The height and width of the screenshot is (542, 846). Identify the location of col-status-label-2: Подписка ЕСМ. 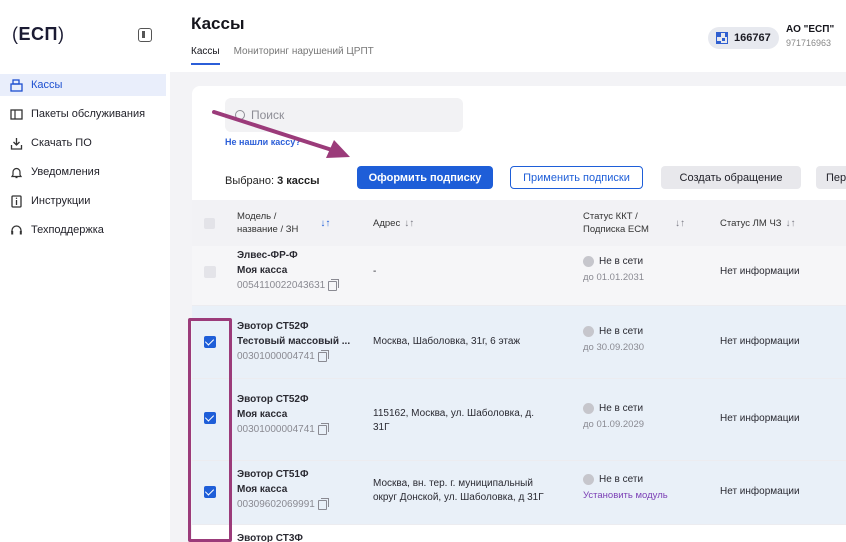
(616, 229).